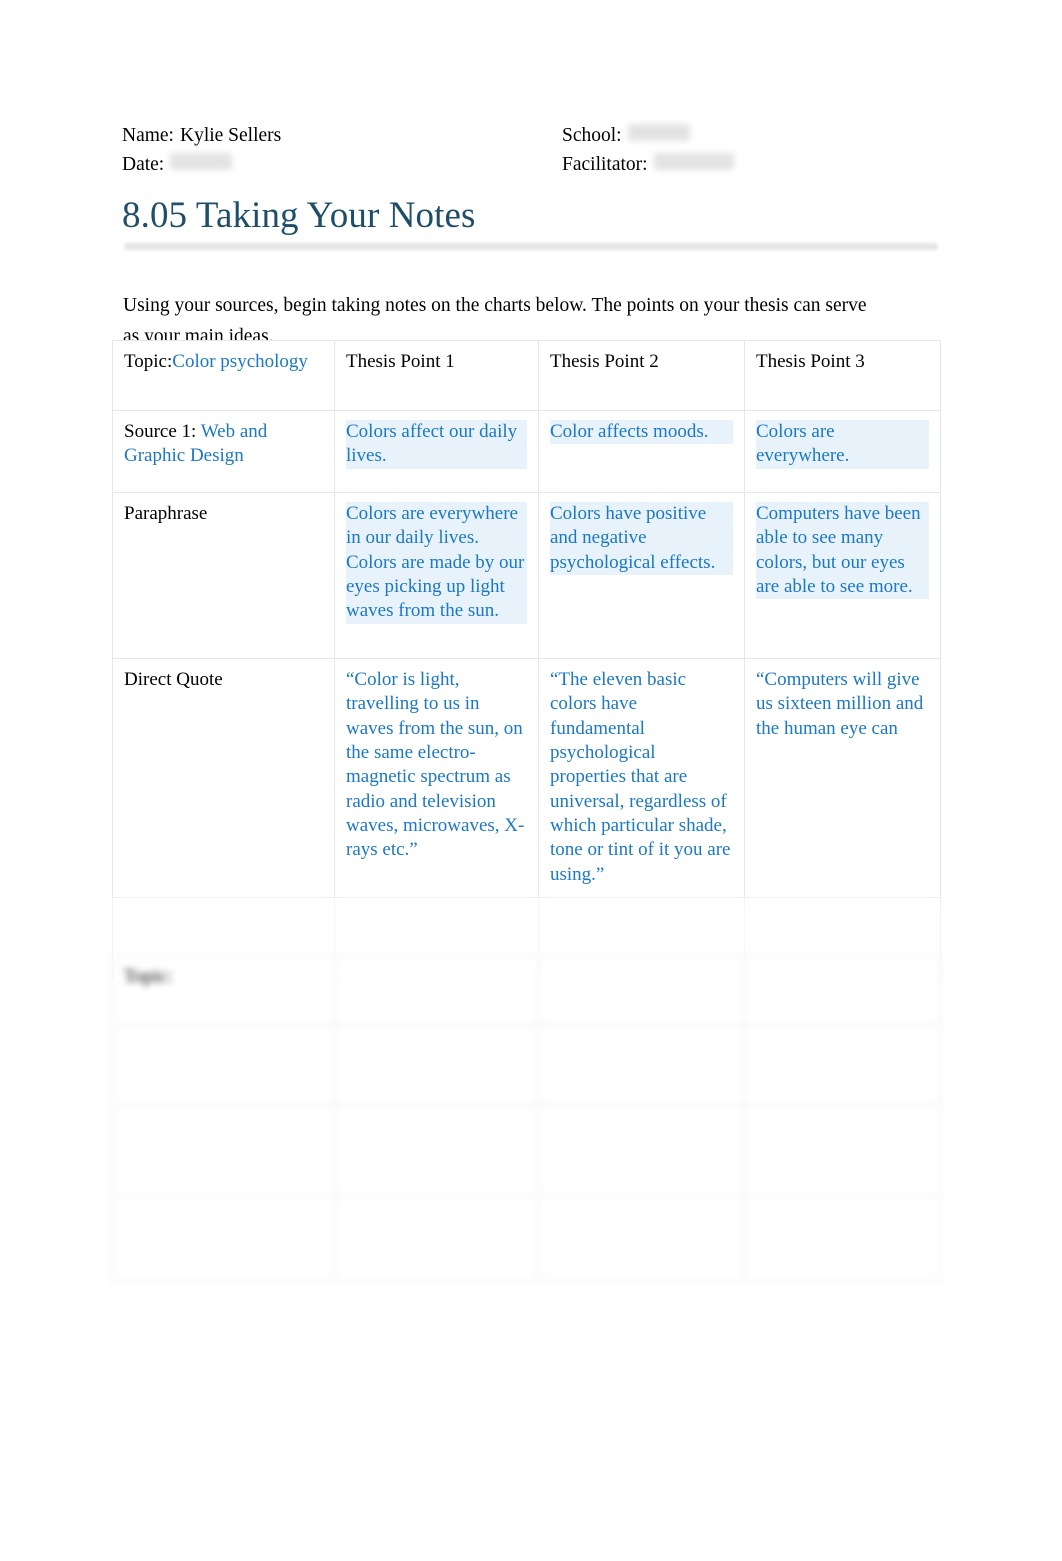 This screenshot has height=1561, width=1062. Describe the element at coordinates (188, 976) in the screenshot. I see `topic-value-two` at that location.